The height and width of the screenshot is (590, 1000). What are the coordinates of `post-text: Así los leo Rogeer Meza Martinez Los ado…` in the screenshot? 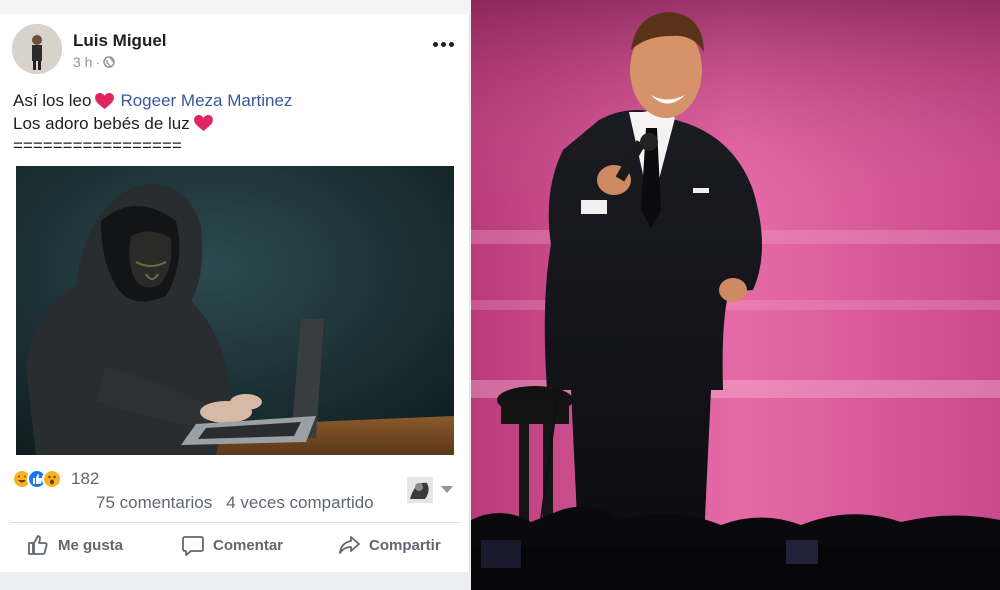 It's located at (152, 124).